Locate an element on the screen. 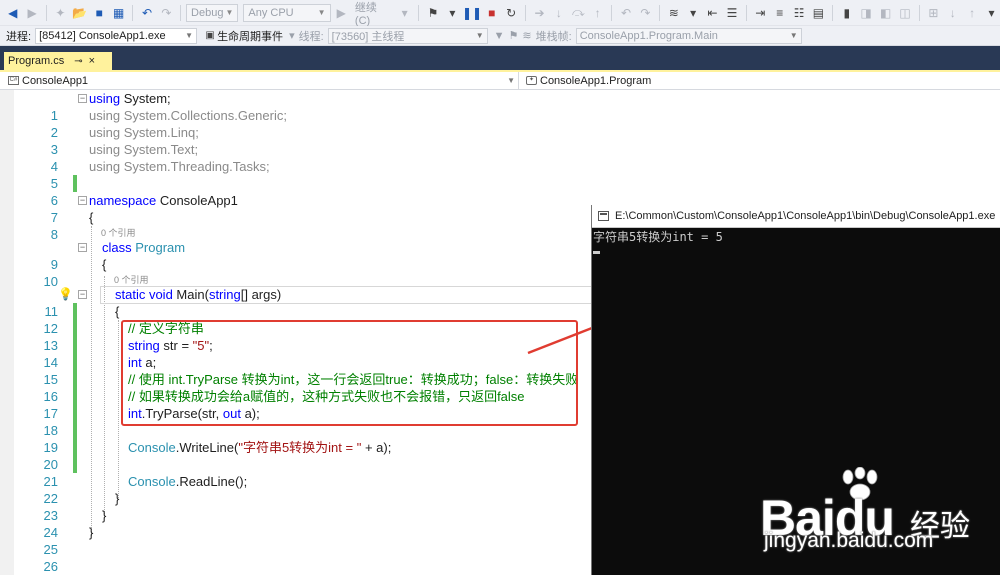 Image resolution: width=1000 pixels, height=575 pixels. class-icon: ✦ is located at coordinates (531, 80).